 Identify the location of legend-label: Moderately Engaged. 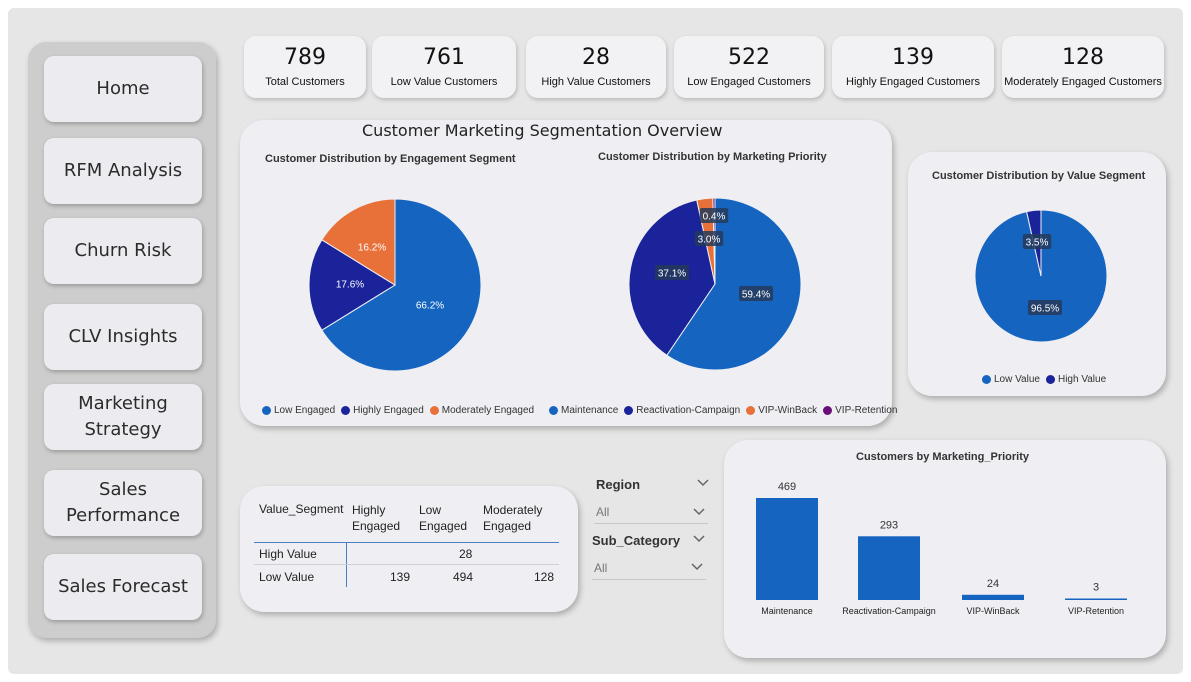
(488, 410).